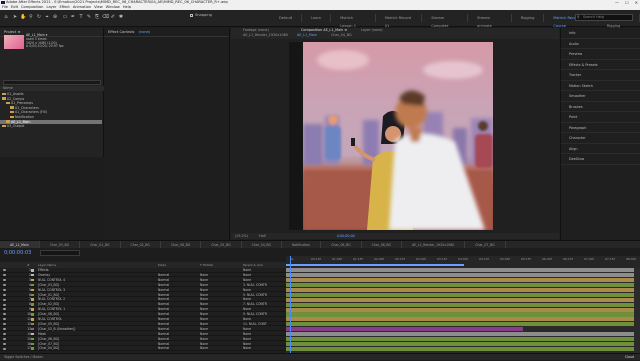  I want to click on panel-item: Audio, so click(600, 44).